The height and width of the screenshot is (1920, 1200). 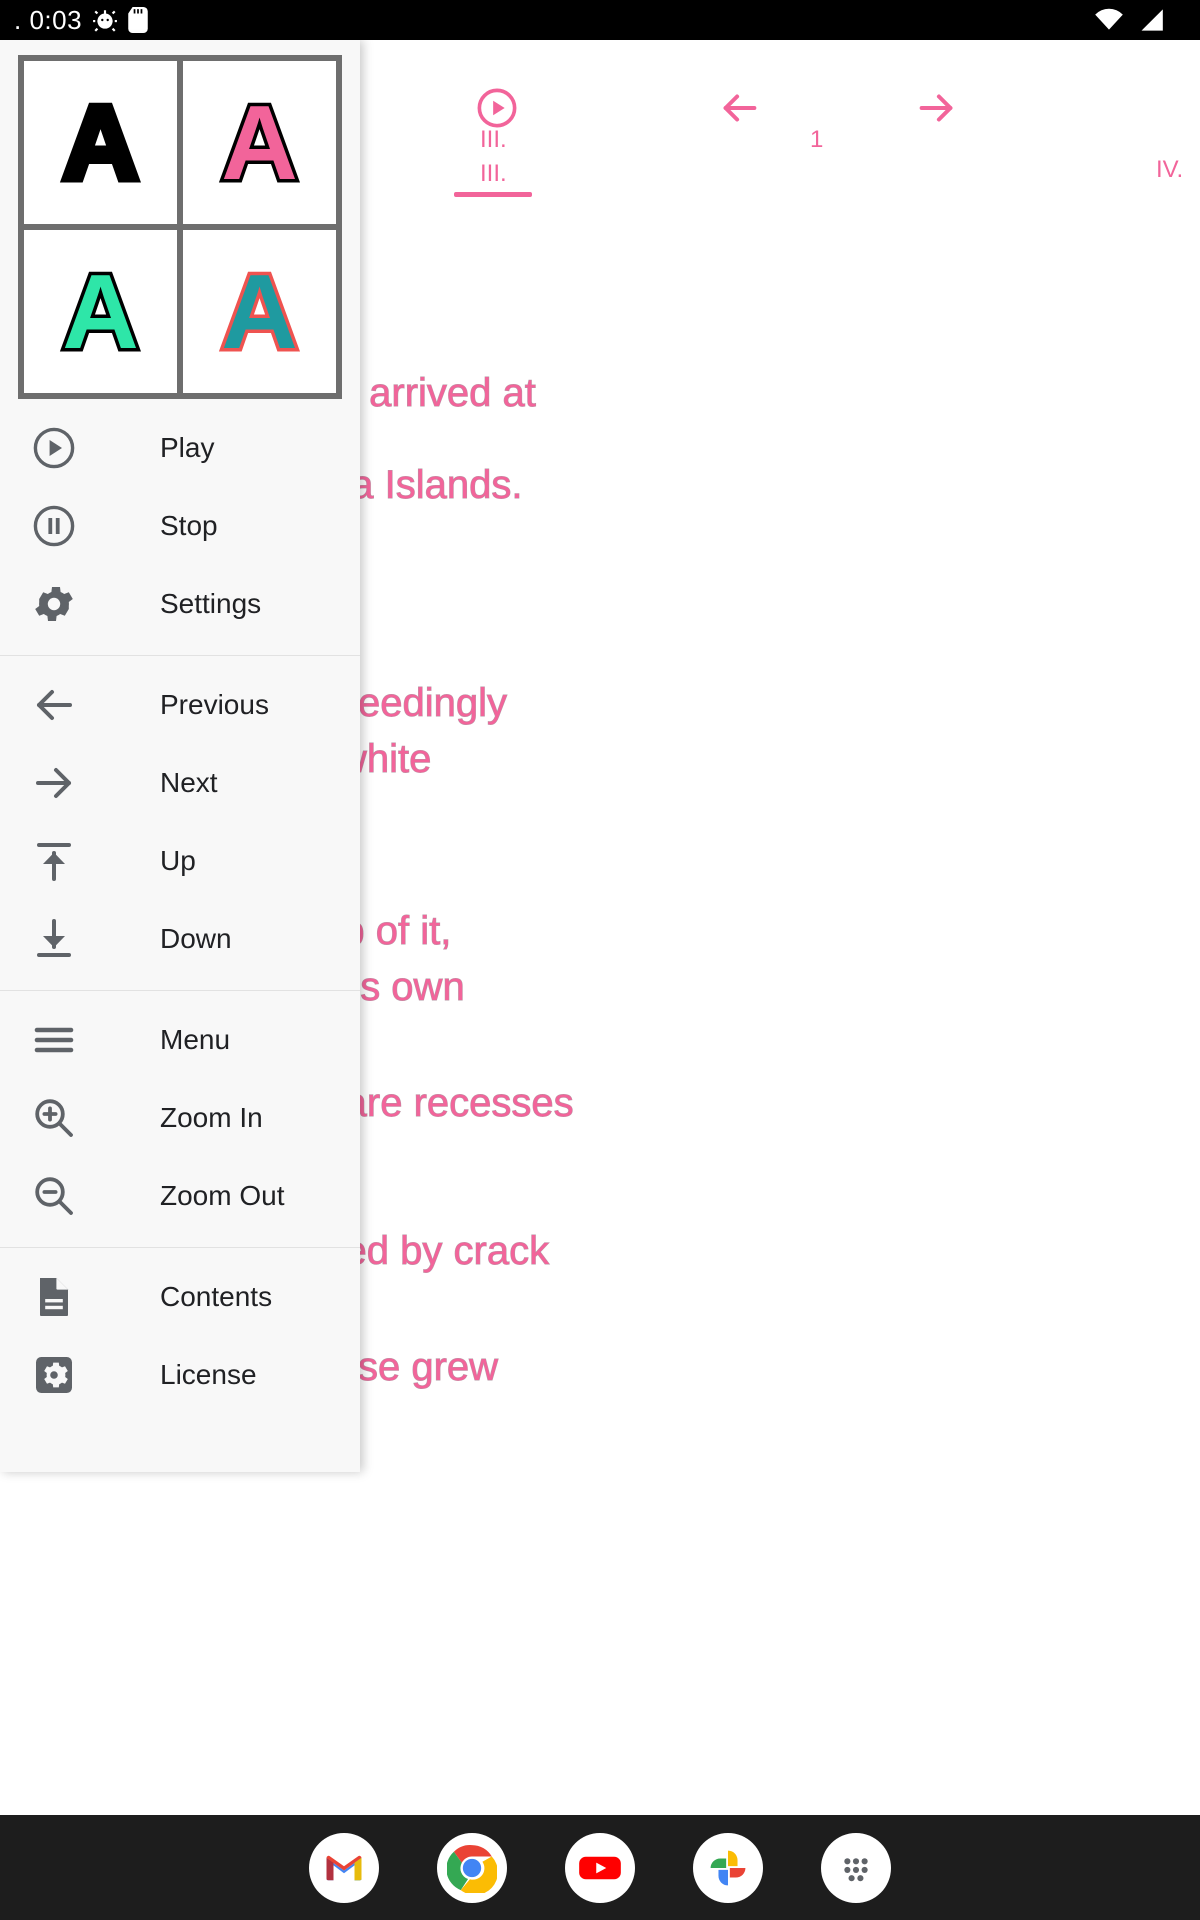 What do you see at coordinates (211, 1117) in the screenshot?
I see `menu-item-label: Zoom In` at bounding box center [211, 1117].